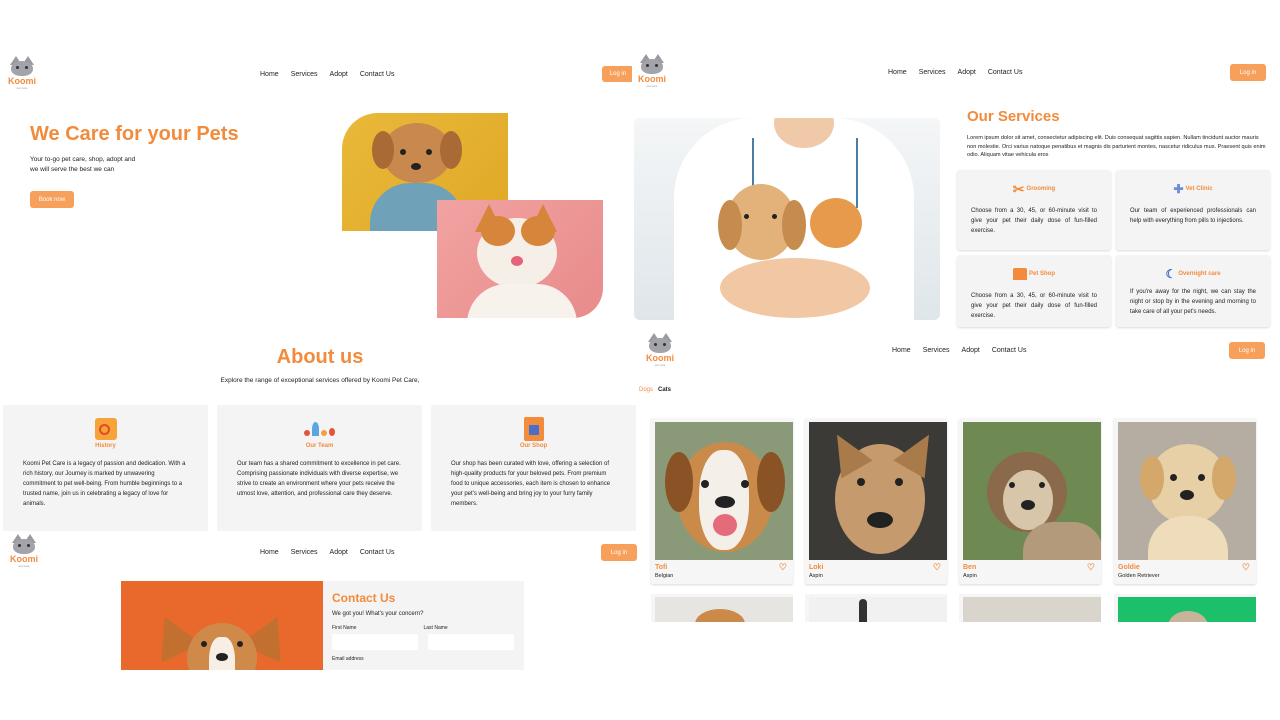 This screenshot has width=1280, height=720. Describe the element at coordinates (787, 219) in the screenshot. I see `vet-photo` at that location.